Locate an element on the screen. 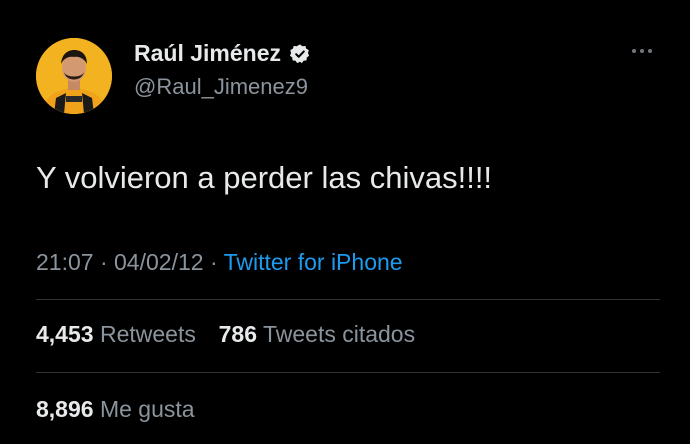 This screenshot has height=444, width=690. likes-stats-row: 8,896 Me gusta is located at coordinates (115, 409).